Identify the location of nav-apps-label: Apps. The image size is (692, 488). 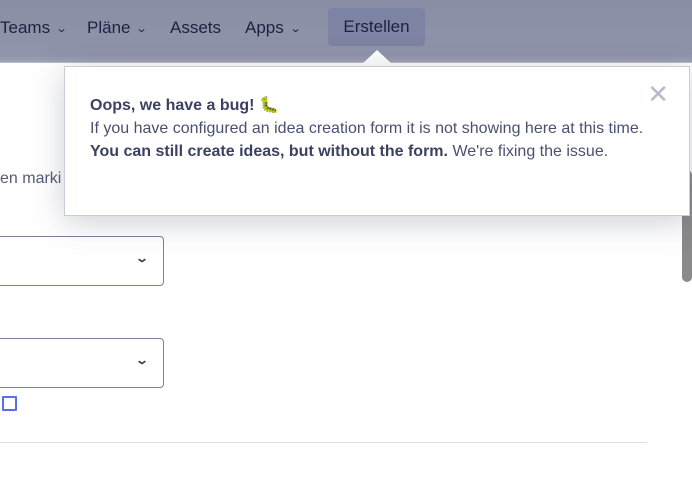
(264, 27).